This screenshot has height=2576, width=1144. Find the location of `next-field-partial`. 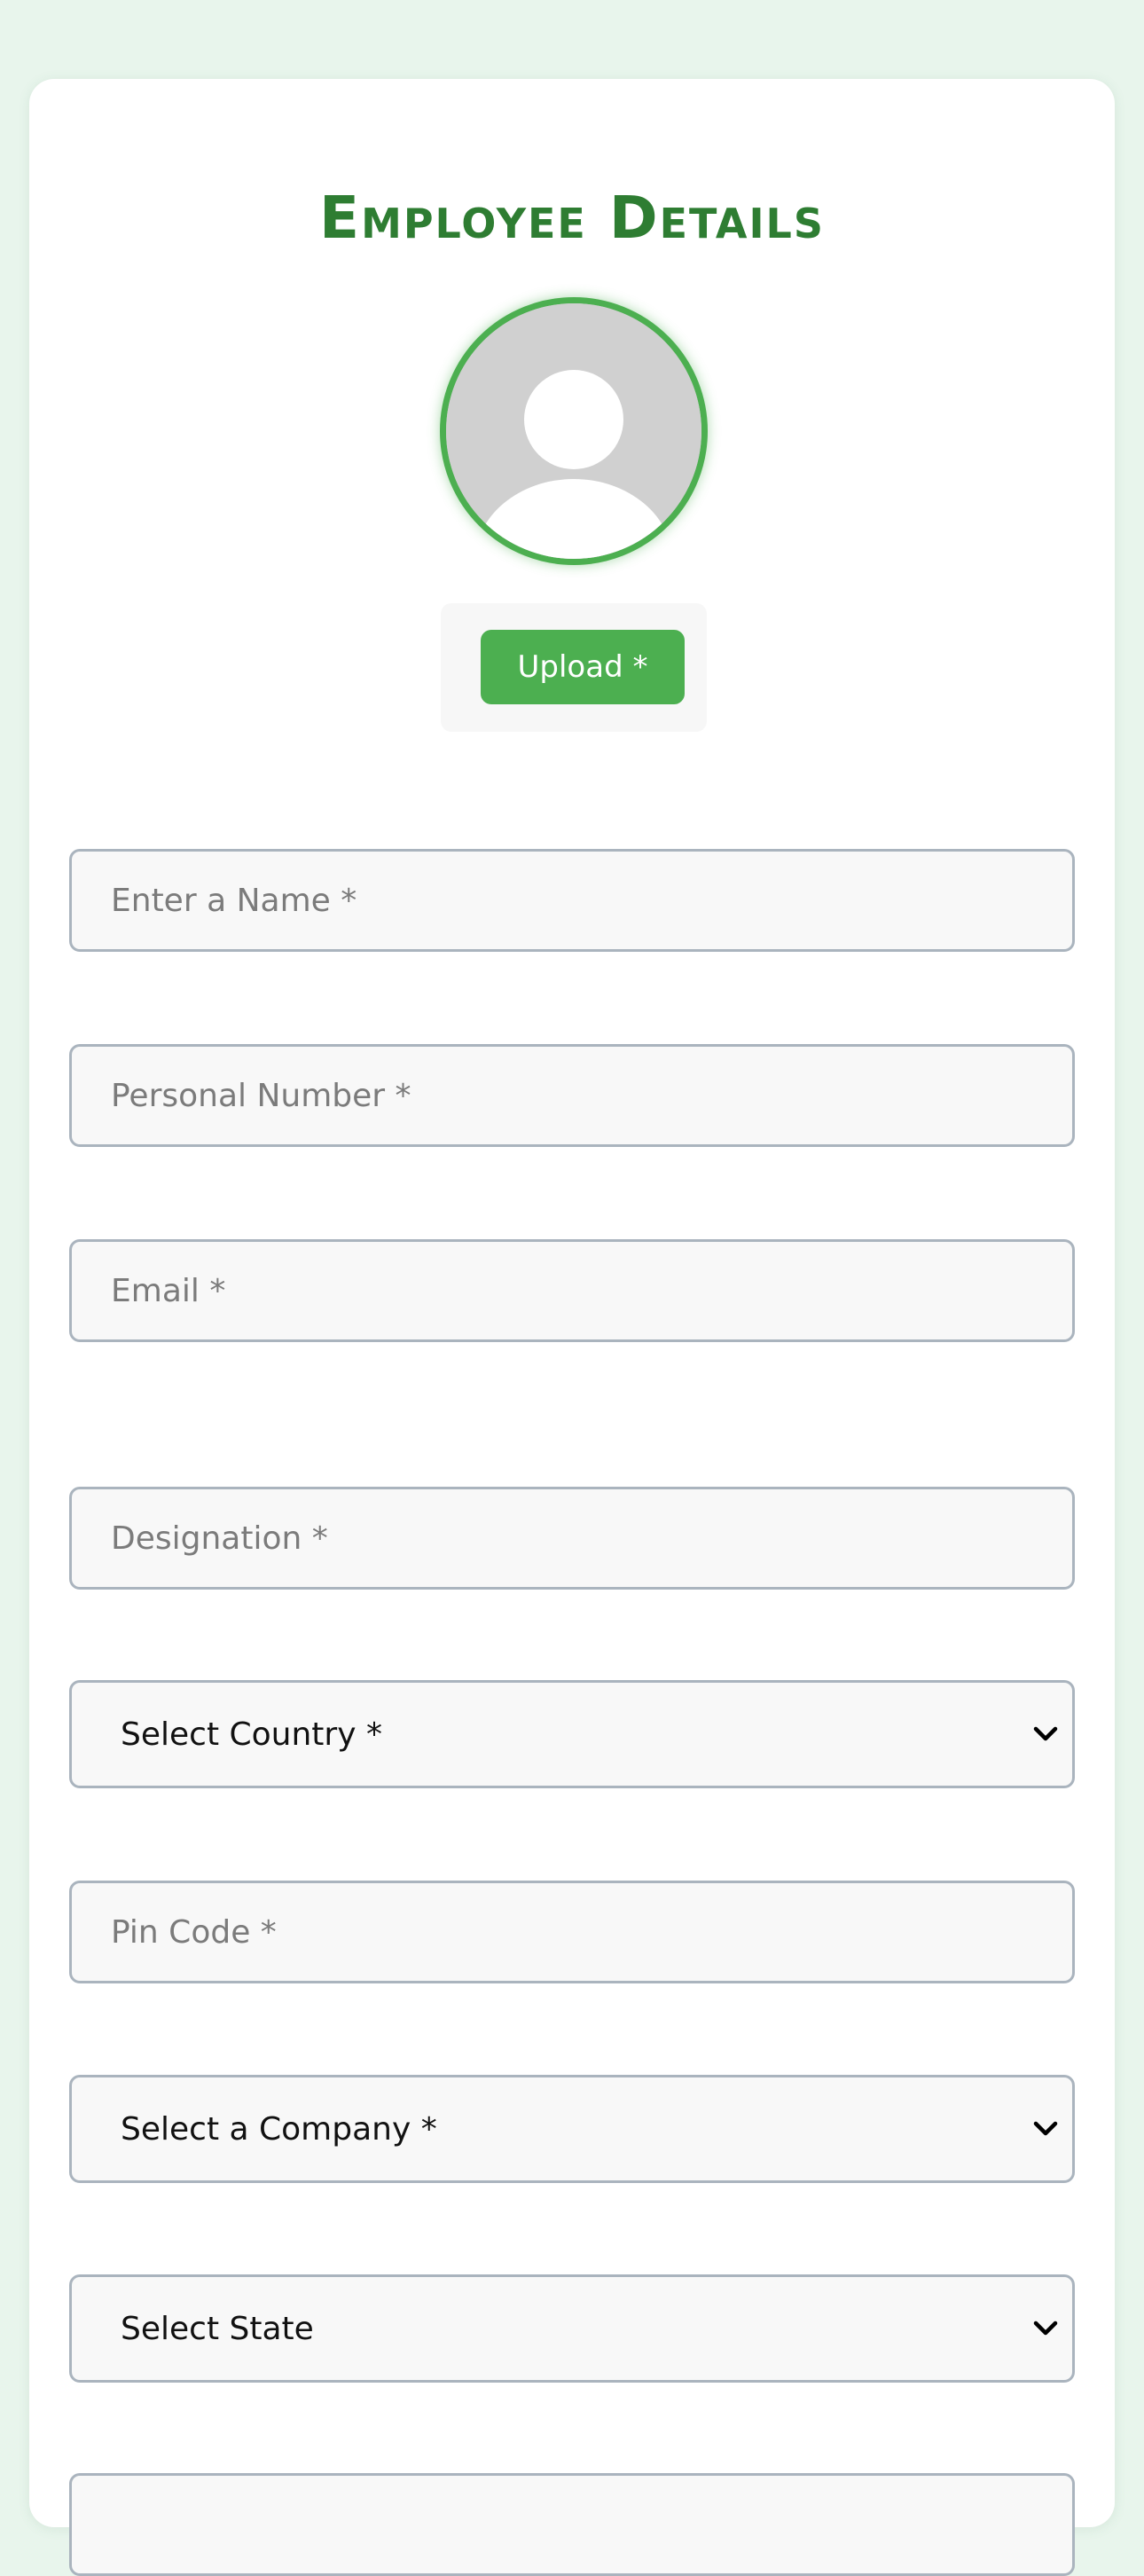

next-field-partial is located at coordinates (572, 2524).